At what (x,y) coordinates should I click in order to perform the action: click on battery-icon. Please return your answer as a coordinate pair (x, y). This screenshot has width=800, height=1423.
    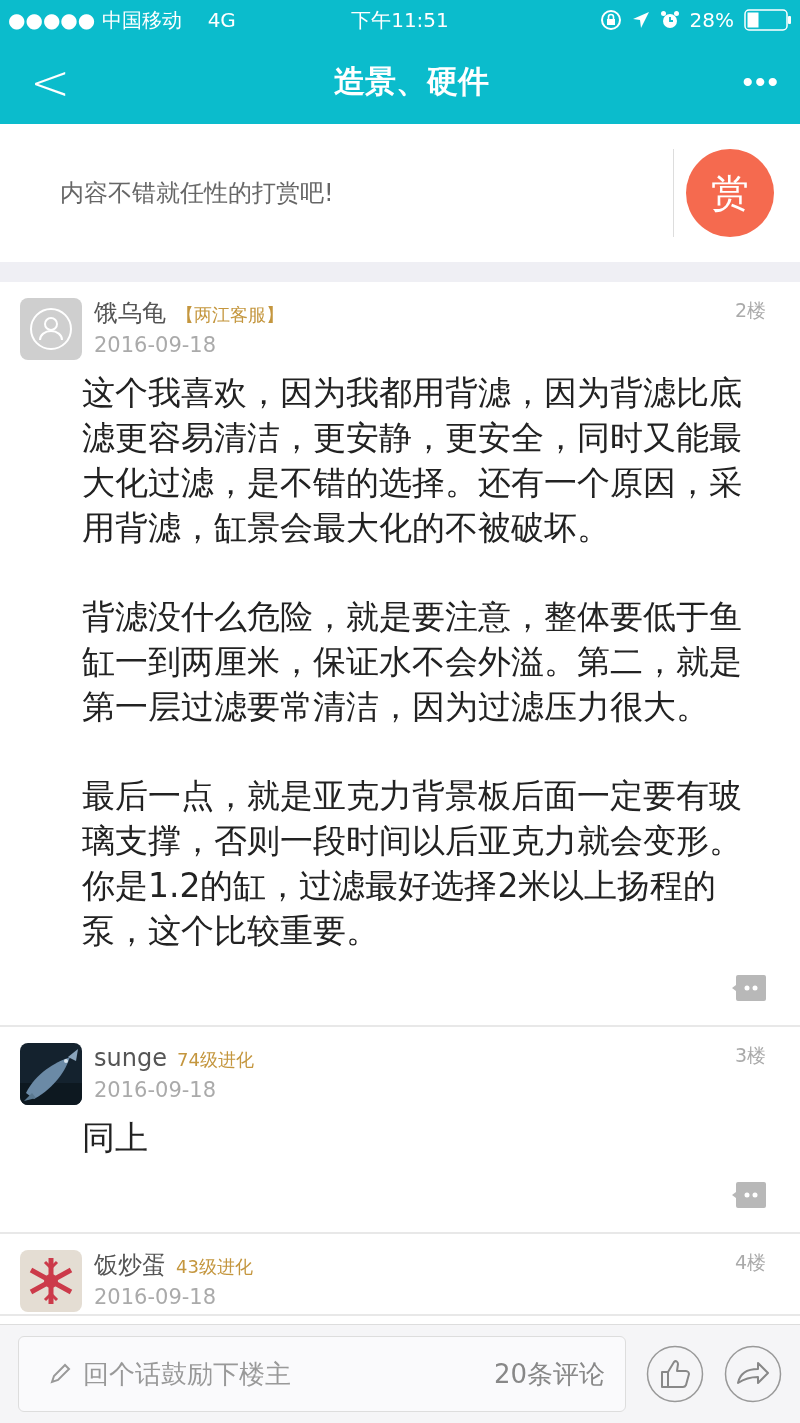
    Looking at the image, I should click on (768, 20).